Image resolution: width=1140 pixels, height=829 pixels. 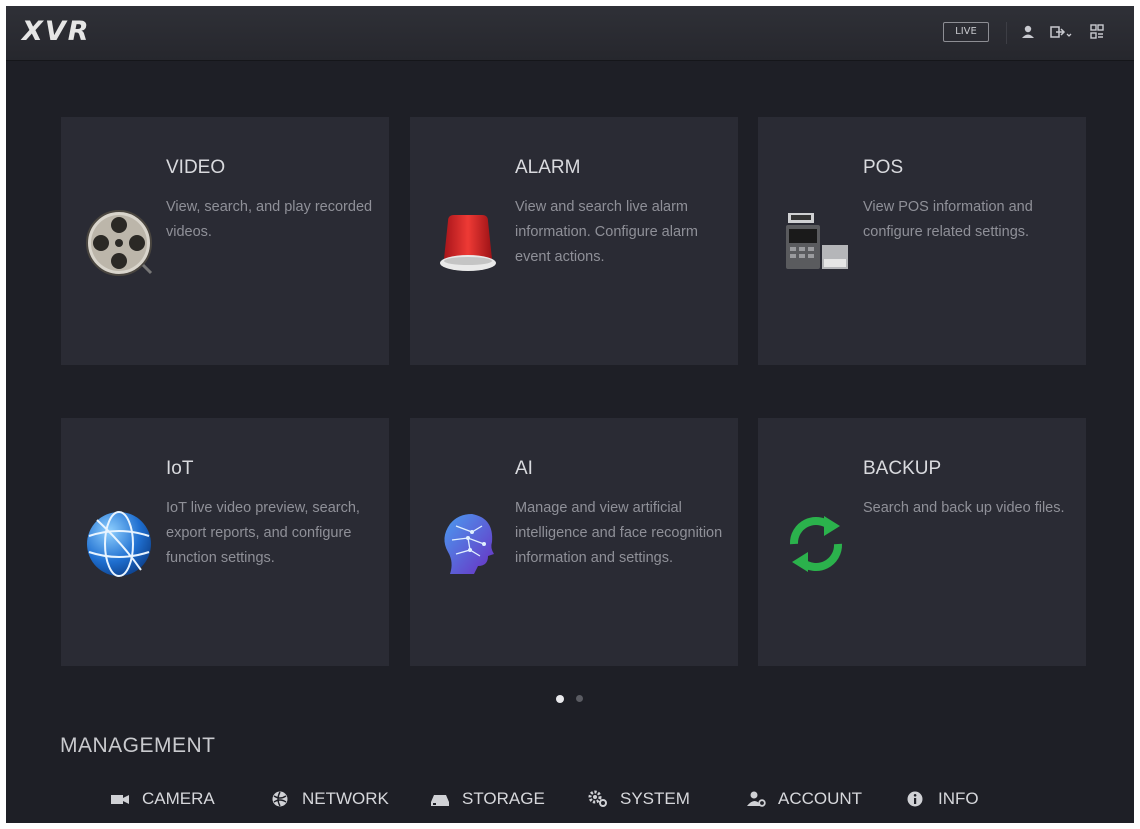 I want to click on ai-head-icon, so click(x=469, y=544).